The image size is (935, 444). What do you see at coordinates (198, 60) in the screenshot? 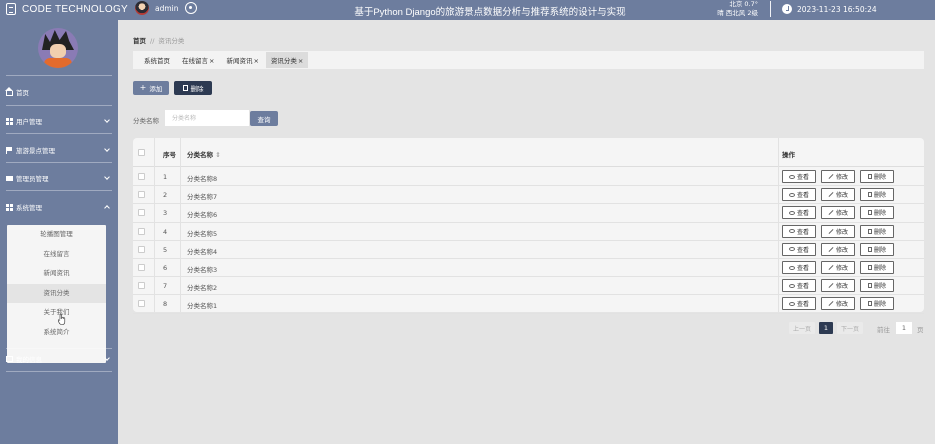
I see `tab-messages: 在线留言×` at bounding box center [198, 60].